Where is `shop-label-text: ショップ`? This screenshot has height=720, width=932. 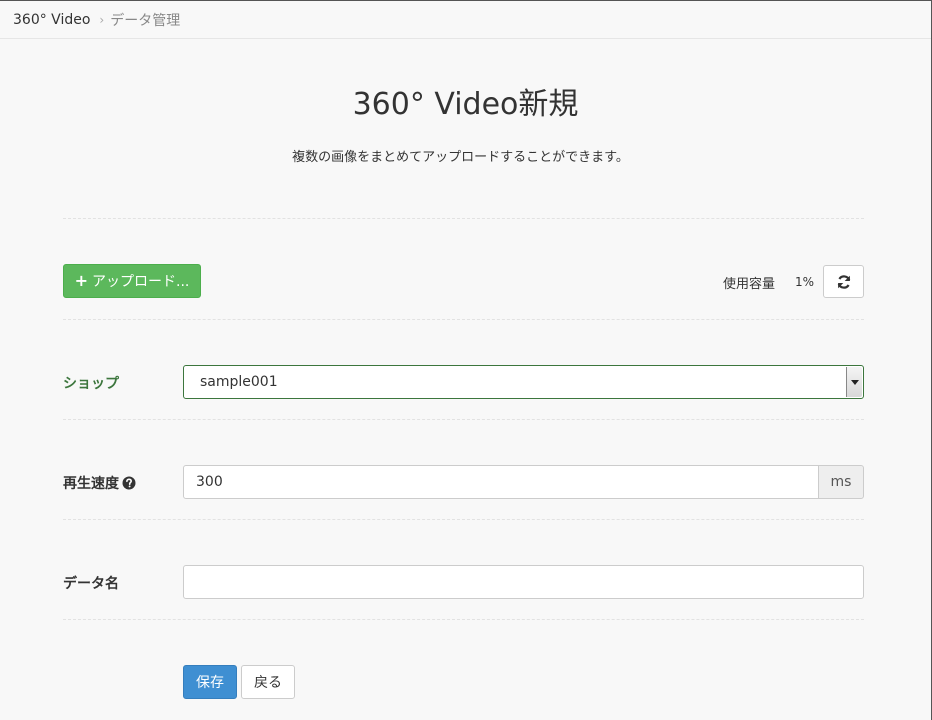
shop-label-text: ショップ is located at coordinates (91, 384).